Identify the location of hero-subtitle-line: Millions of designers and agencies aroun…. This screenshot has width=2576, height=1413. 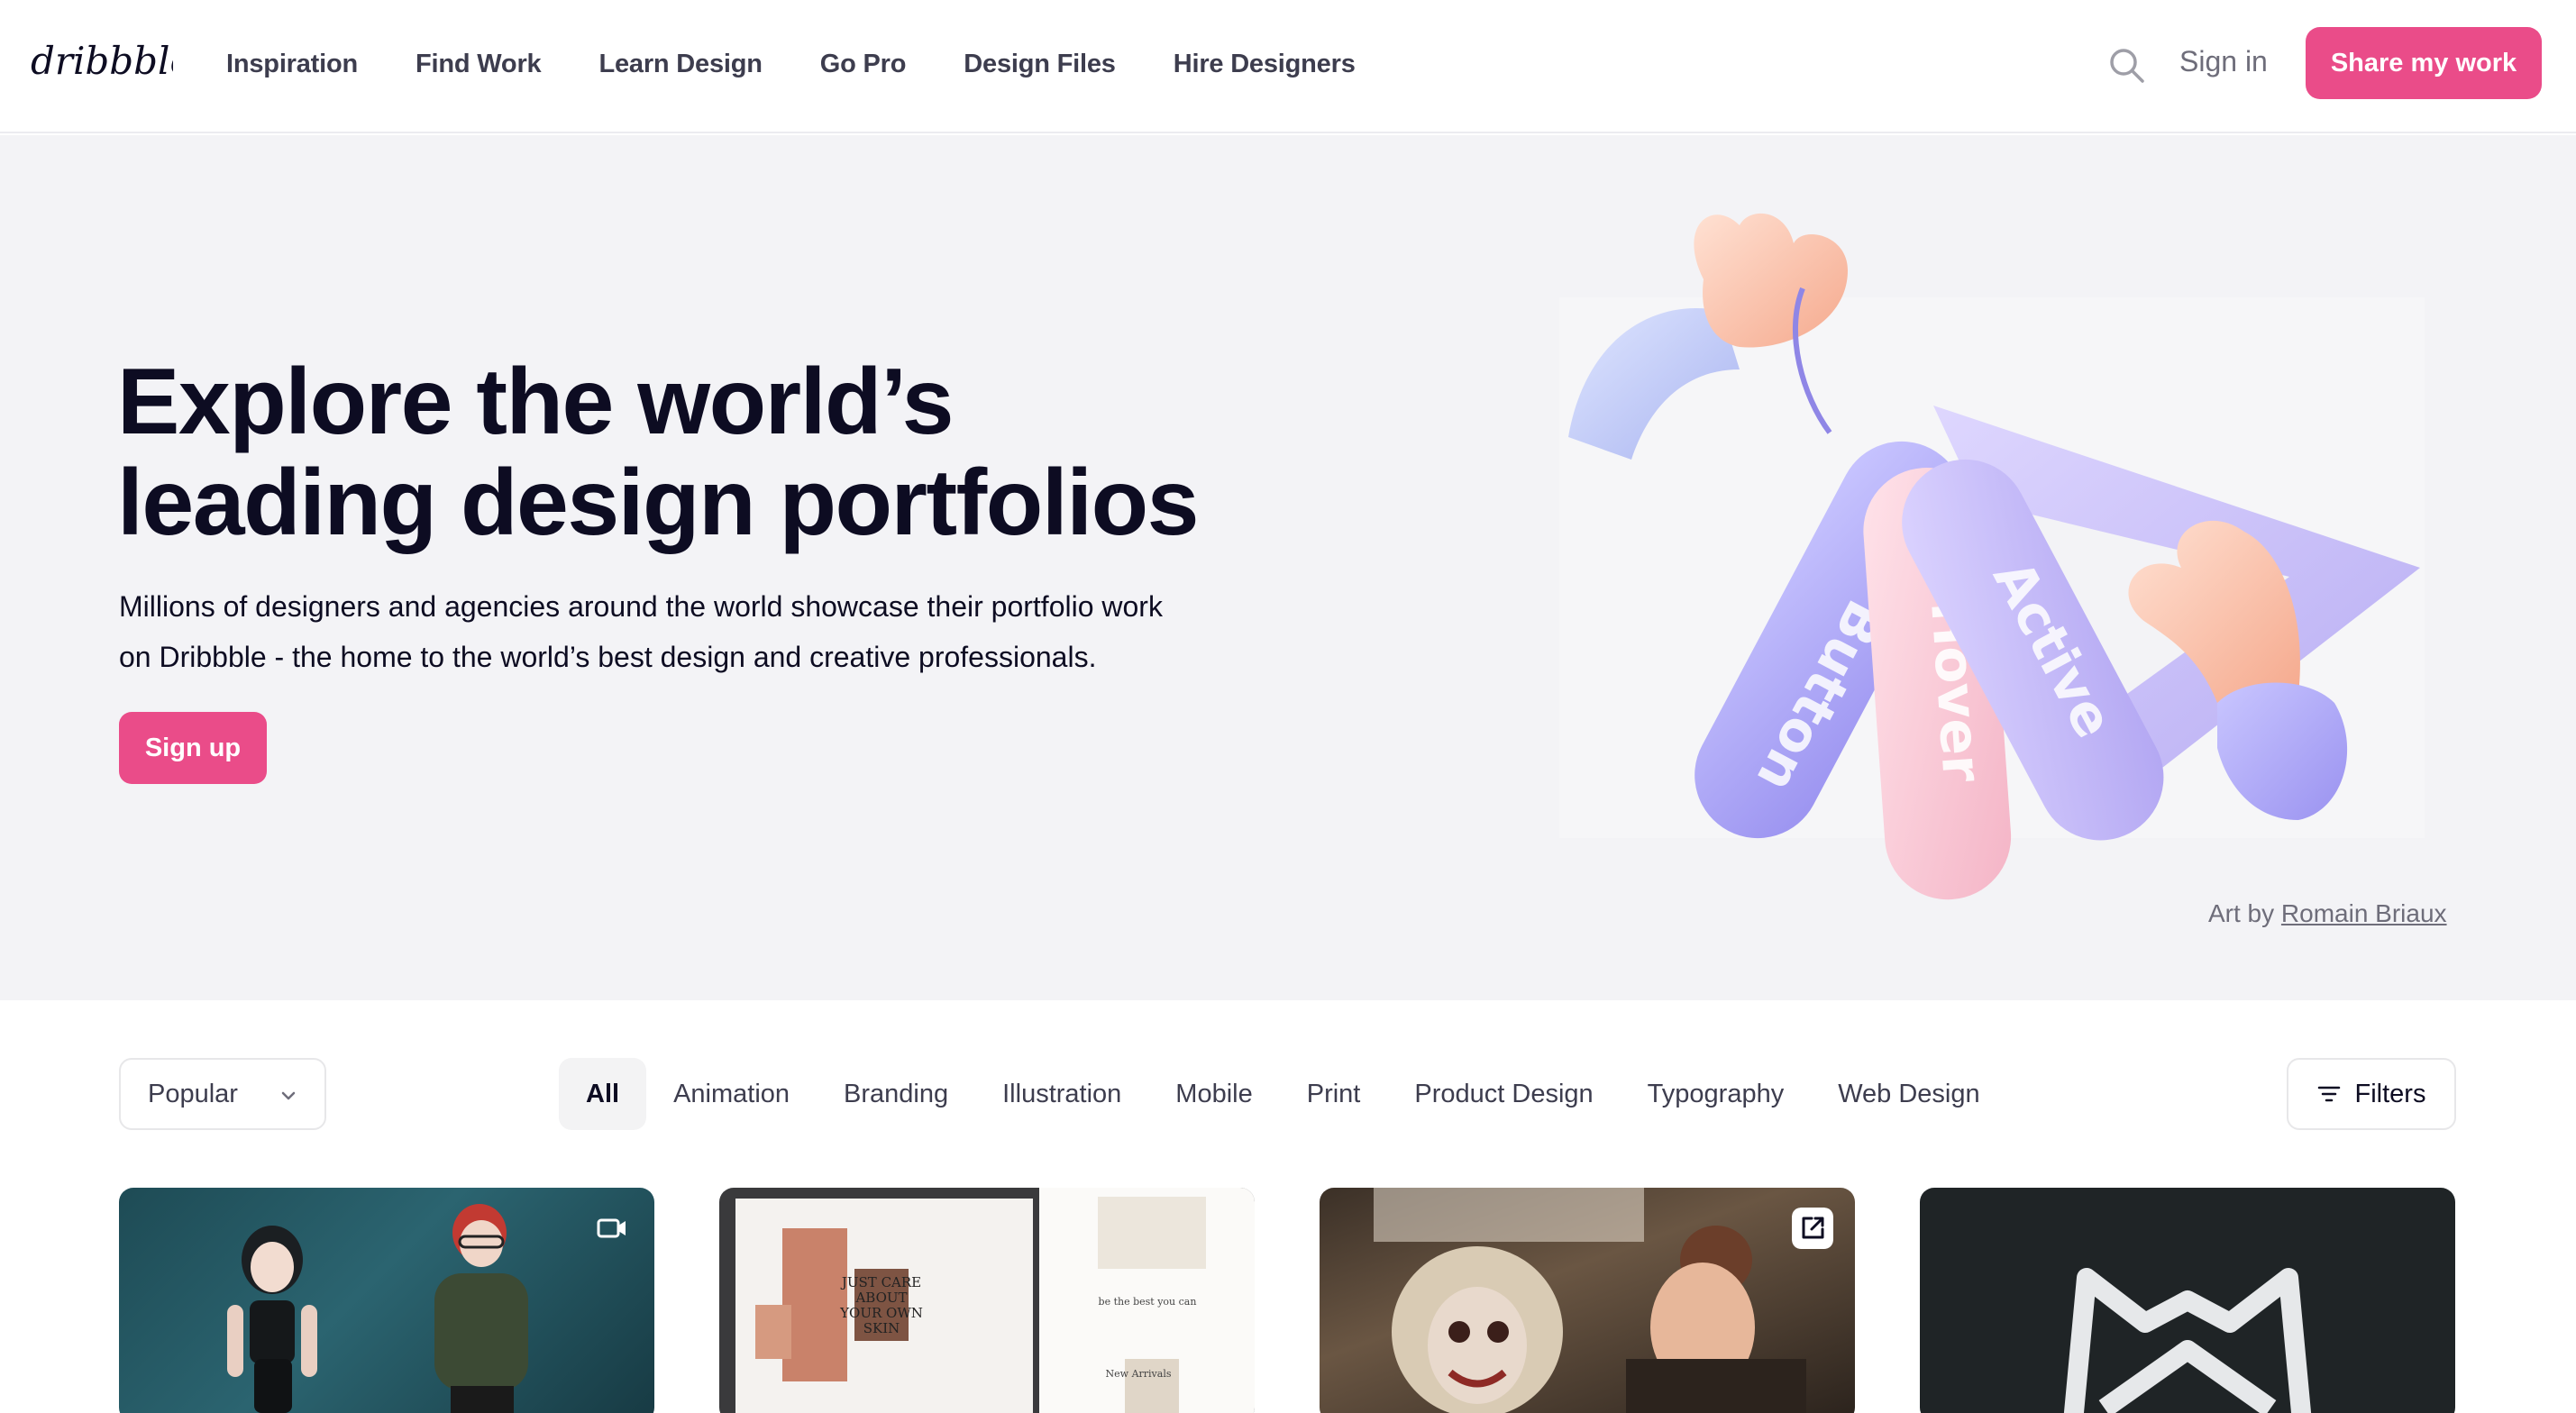
(641, 606).